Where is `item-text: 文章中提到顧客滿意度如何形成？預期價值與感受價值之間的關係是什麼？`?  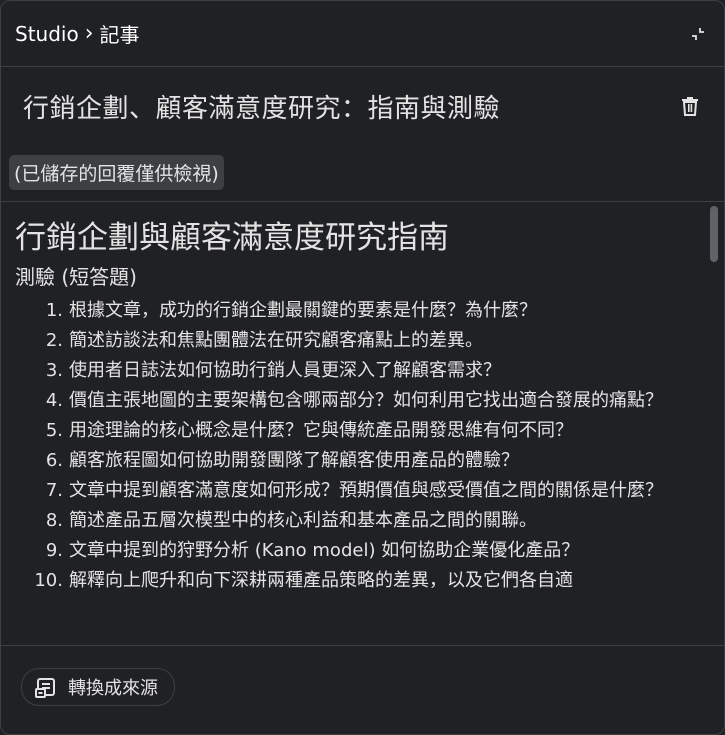 item-text: 文章中提到顧客滿意度如何形成？預期價值與感受價值之間的關係是什麼？ is located at coordinates (366, 490).